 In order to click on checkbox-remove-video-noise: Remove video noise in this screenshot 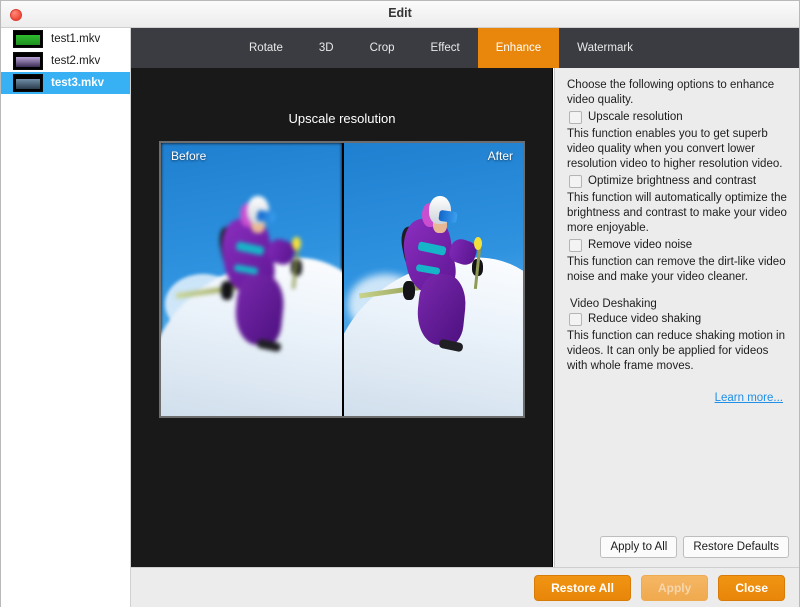, I will do `click(678, 245)`.